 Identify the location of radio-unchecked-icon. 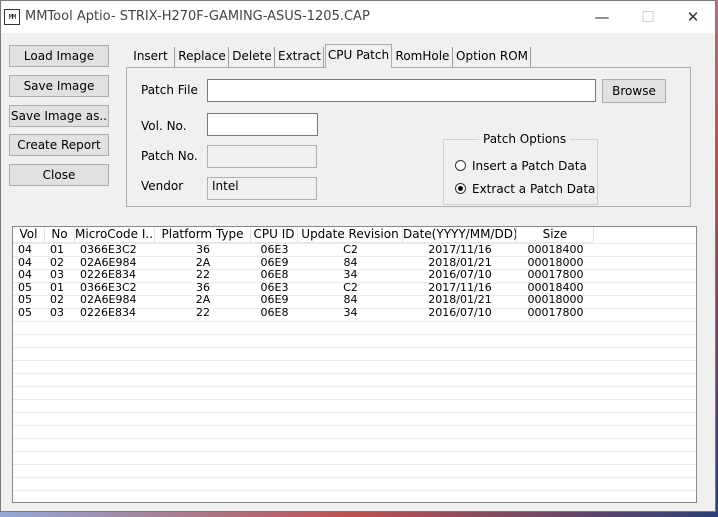
(460, 165).